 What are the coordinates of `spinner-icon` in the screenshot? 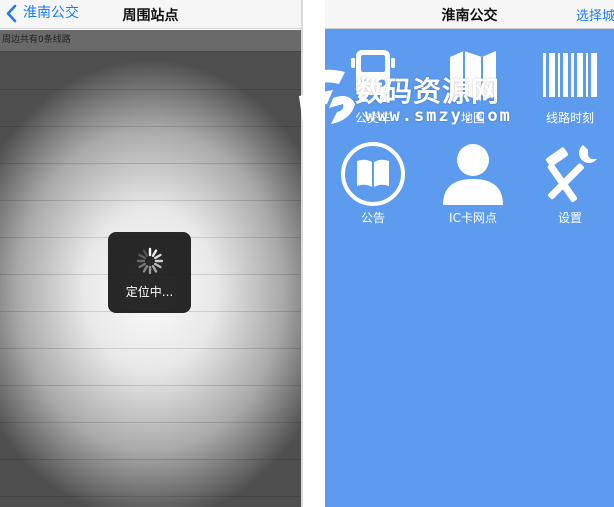 It's located at (150, 261).